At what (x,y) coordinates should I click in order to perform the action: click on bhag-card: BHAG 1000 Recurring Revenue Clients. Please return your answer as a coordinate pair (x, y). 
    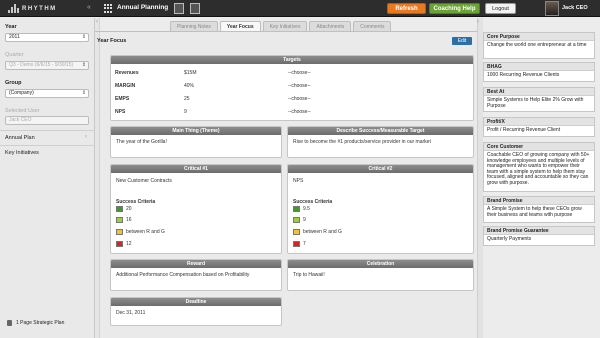
    Looking at the image, I should click on (539, 72).